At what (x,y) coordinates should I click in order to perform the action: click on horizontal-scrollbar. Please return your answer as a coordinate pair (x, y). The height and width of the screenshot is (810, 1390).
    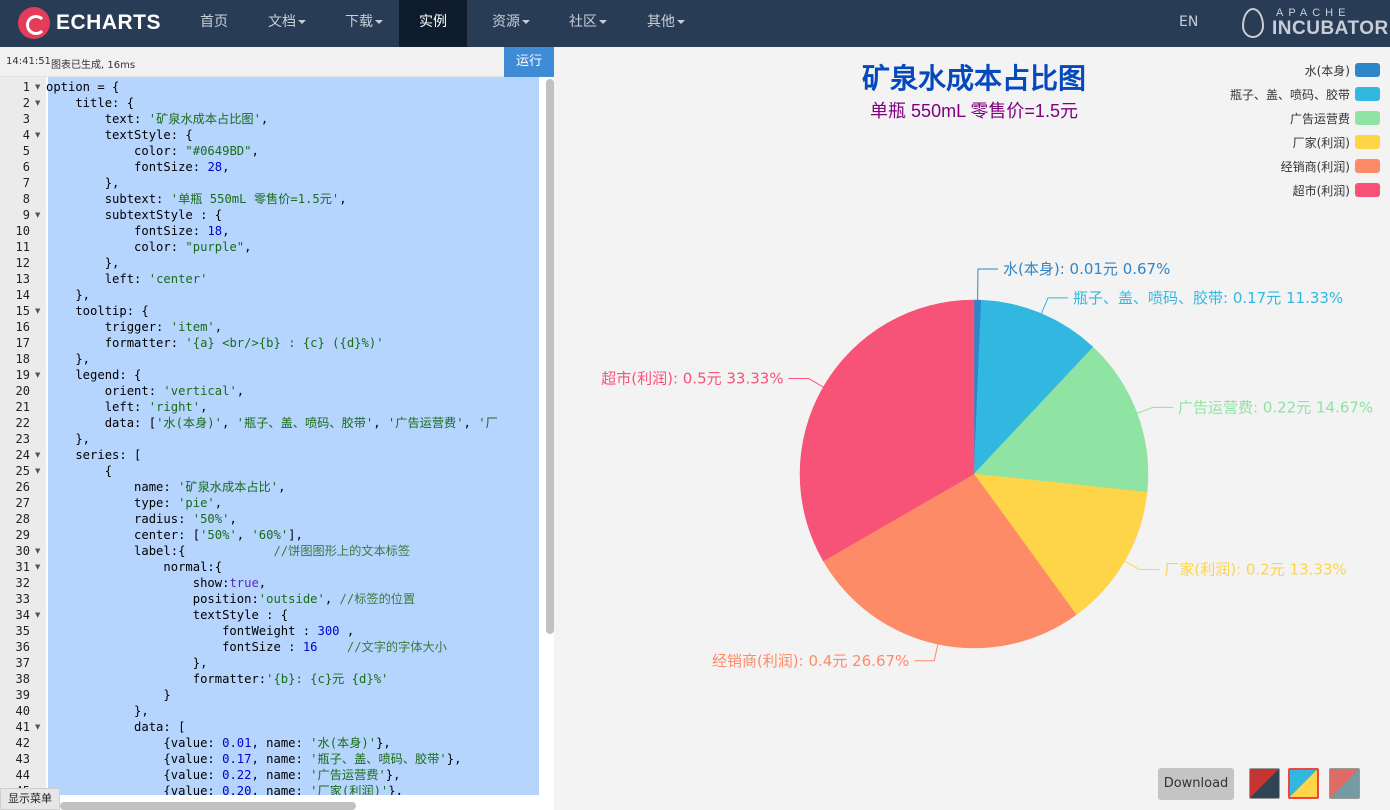
    Looking at the image, I should click on (208, 806).